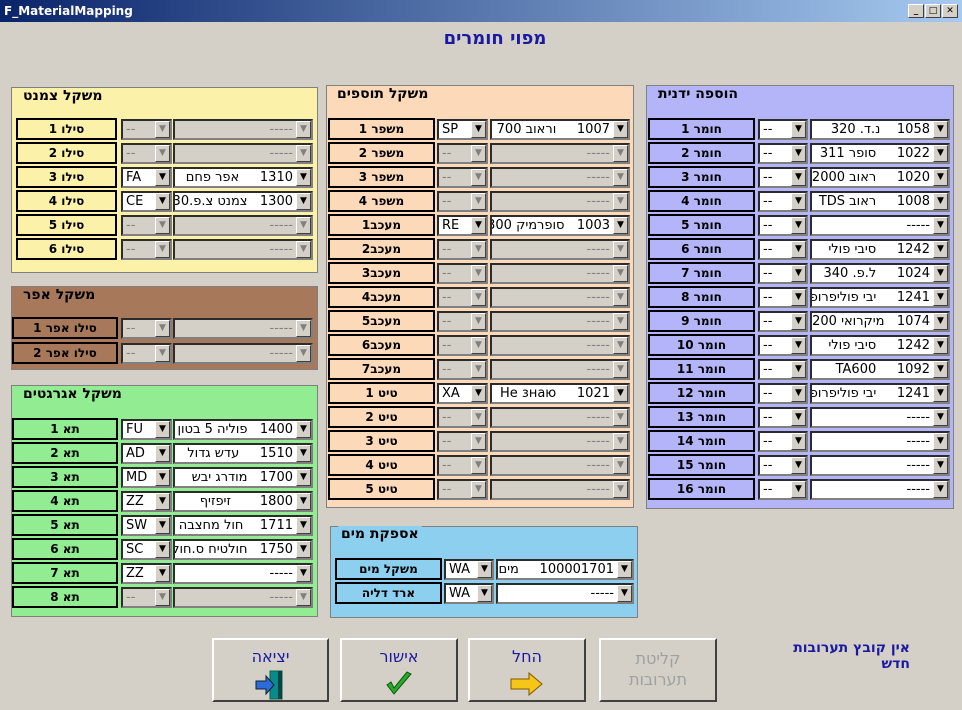  I want to click on aggregates-code-select: SW ▼, so click(146, 525).